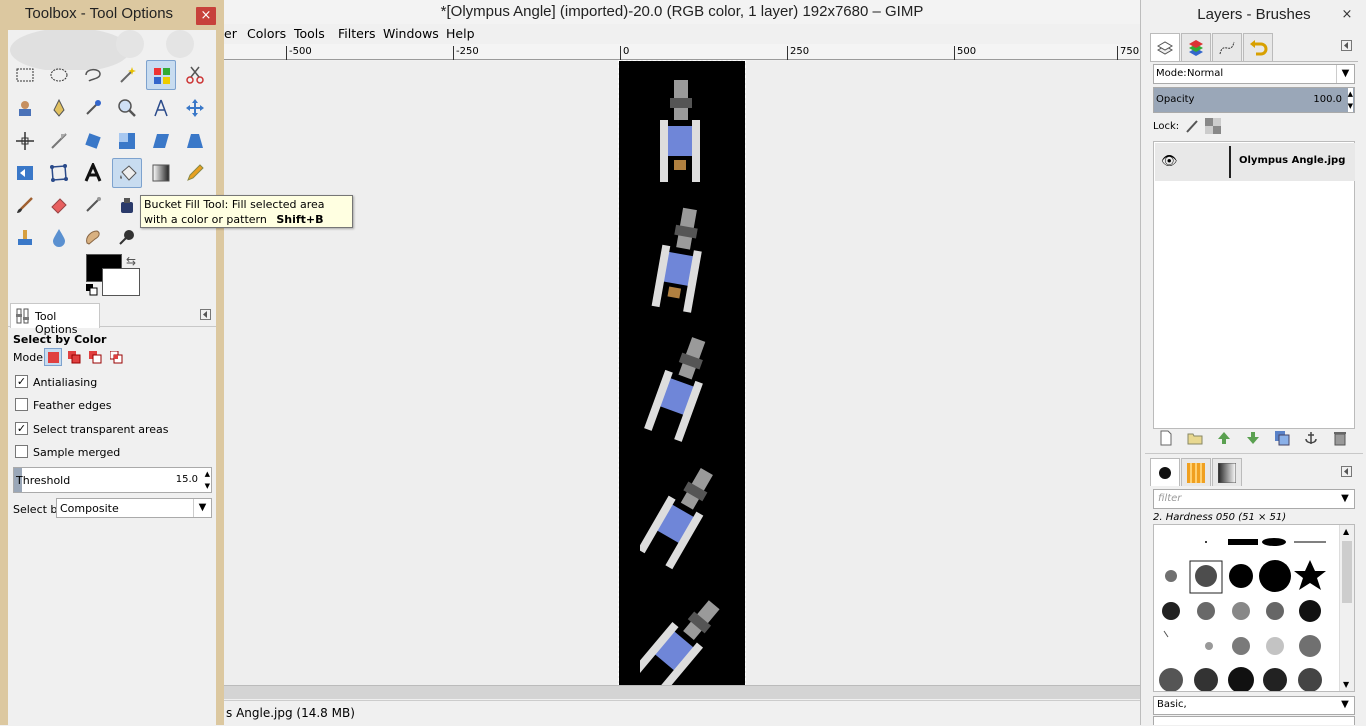 Image resolution: width=1366 pixels, height=726 pixels. I want to click on feather-edges-checkbox, so click(21, 404).